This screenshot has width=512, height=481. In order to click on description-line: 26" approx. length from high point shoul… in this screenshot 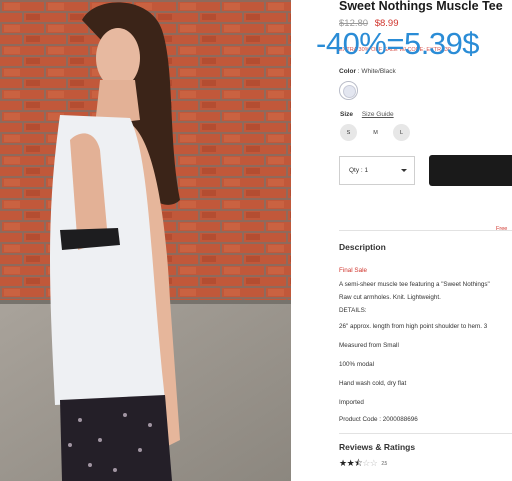, I will do `click(413, 326)`.